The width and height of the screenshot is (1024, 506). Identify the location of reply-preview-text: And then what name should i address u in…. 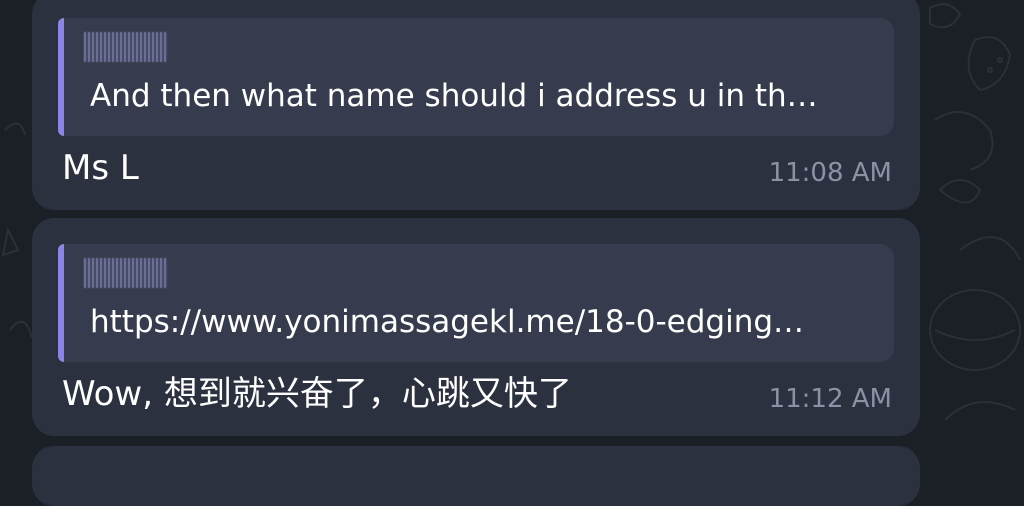
(454, 96).